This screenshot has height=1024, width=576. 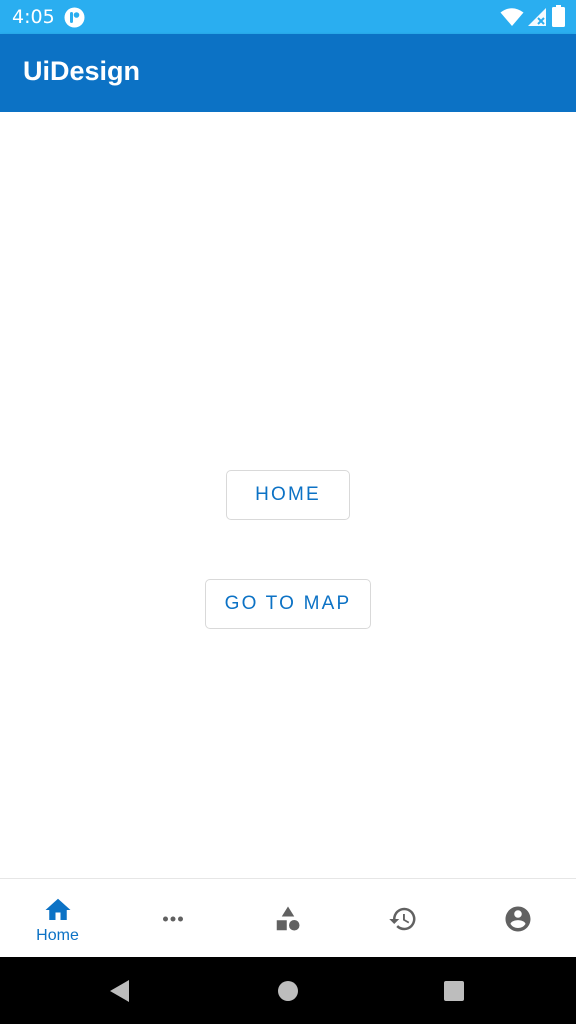 I want to click on status-bar: 4:05, so click(x=288, y=17).